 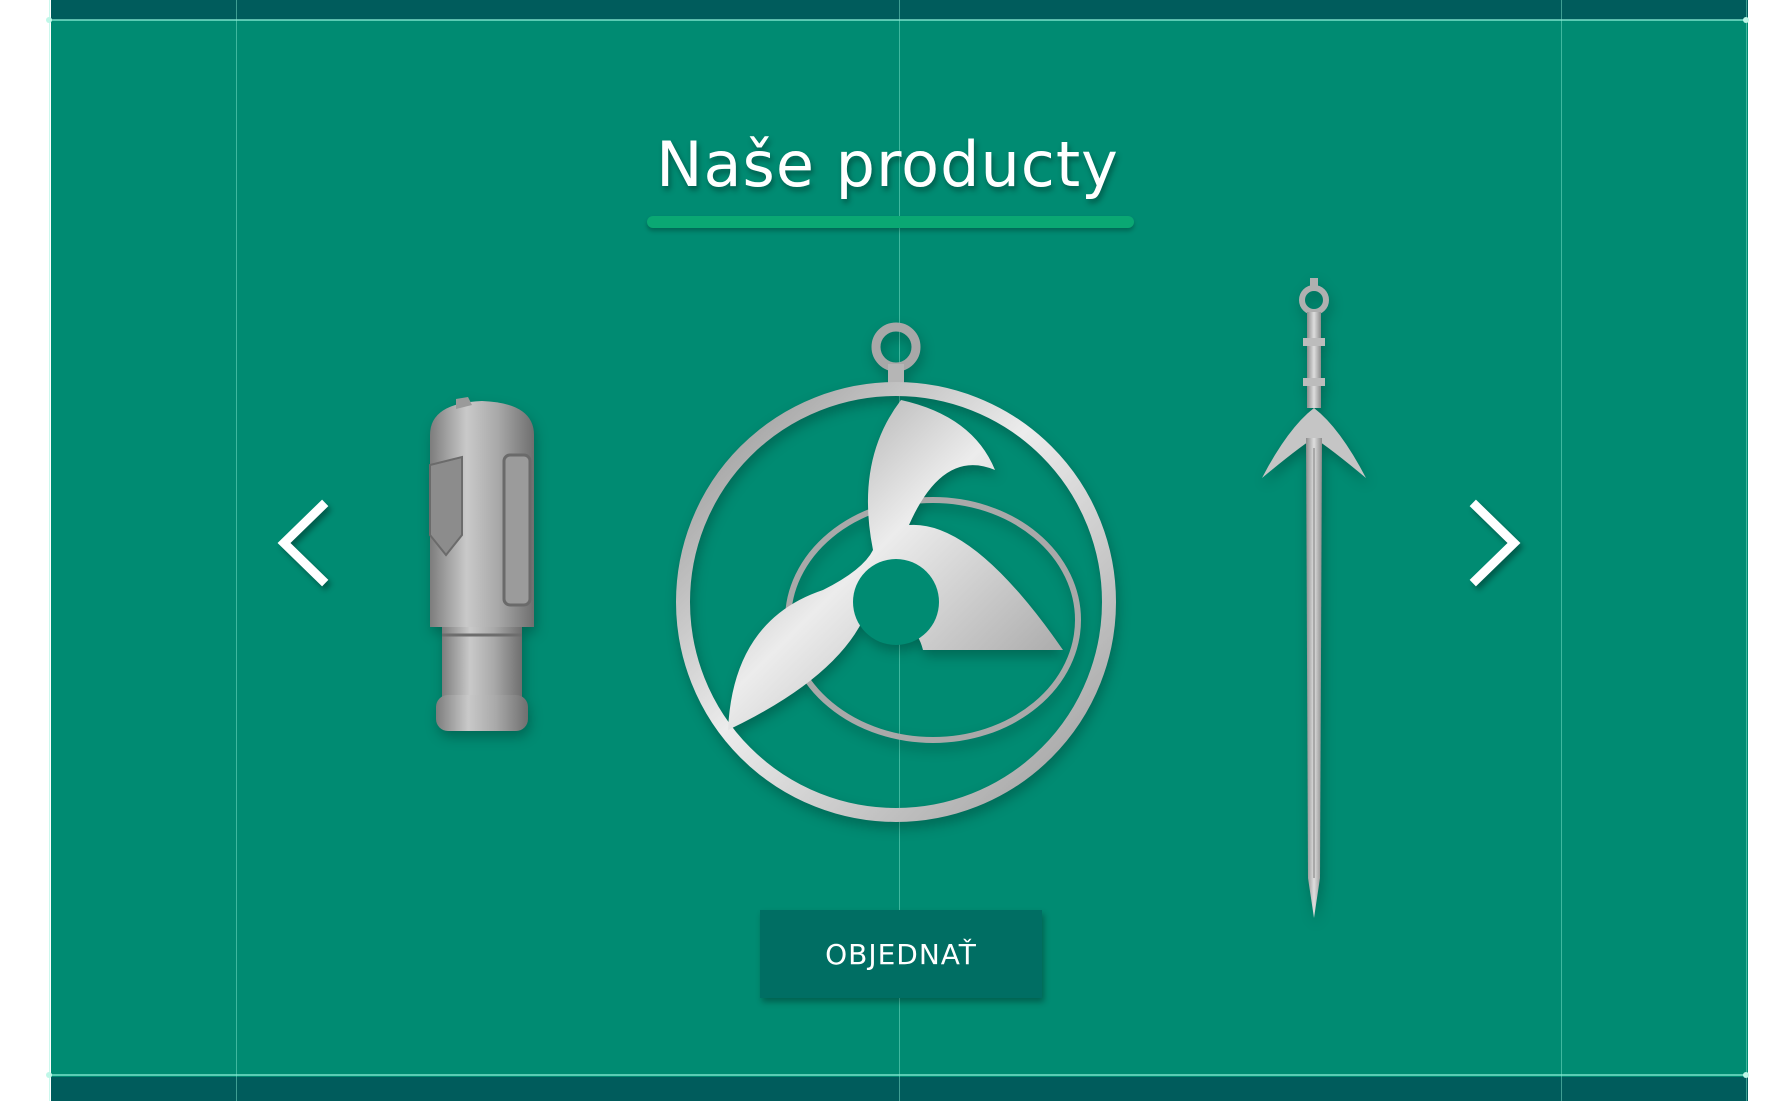 I want to click on title-underline, so click(x=890, y=222).